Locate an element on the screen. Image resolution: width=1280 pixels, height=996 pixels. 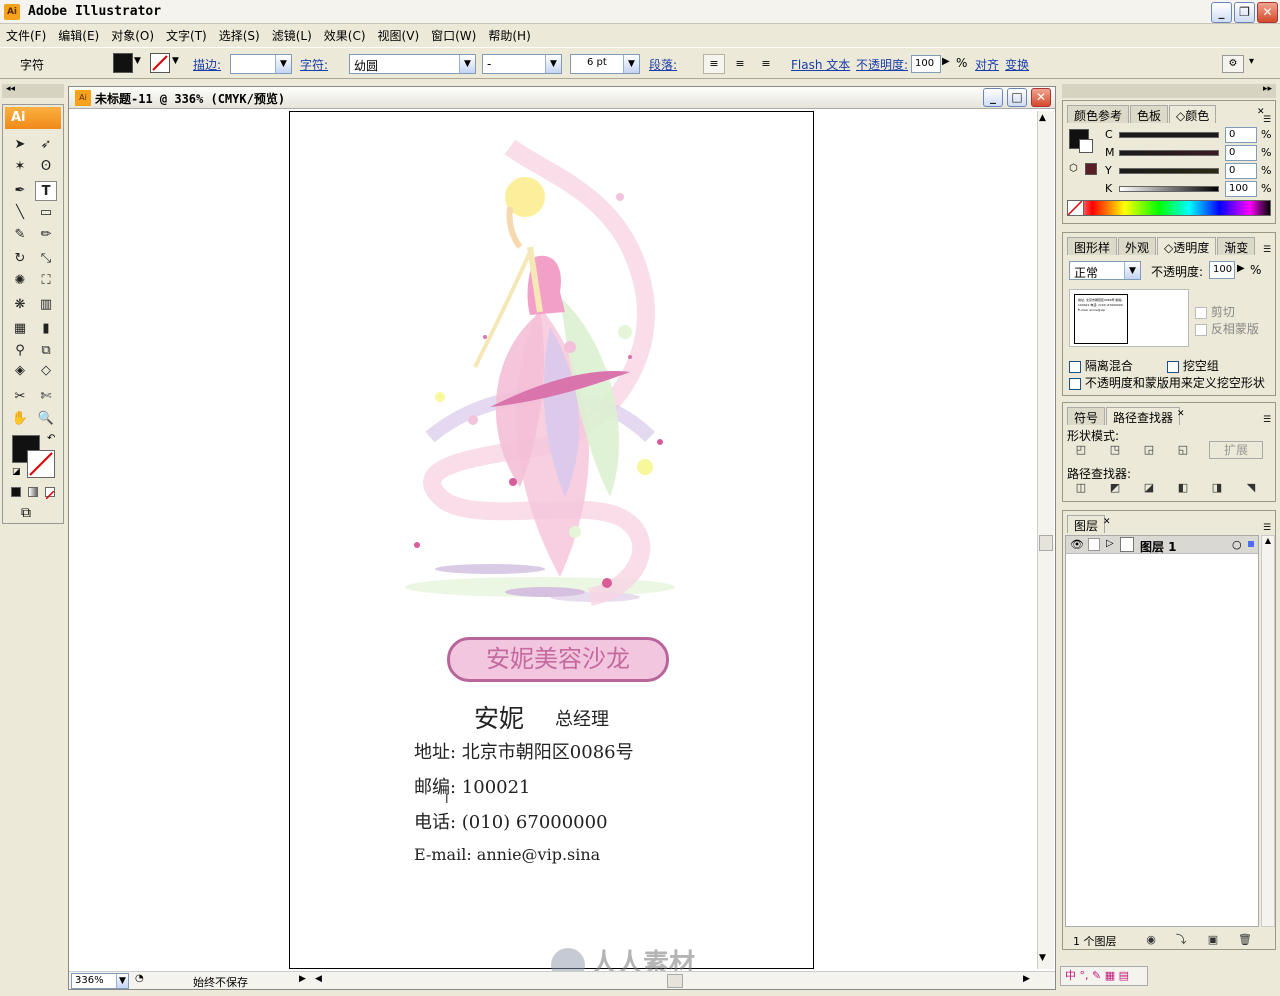
menu-type: 文字(T) is located at coordinates (186, 35).